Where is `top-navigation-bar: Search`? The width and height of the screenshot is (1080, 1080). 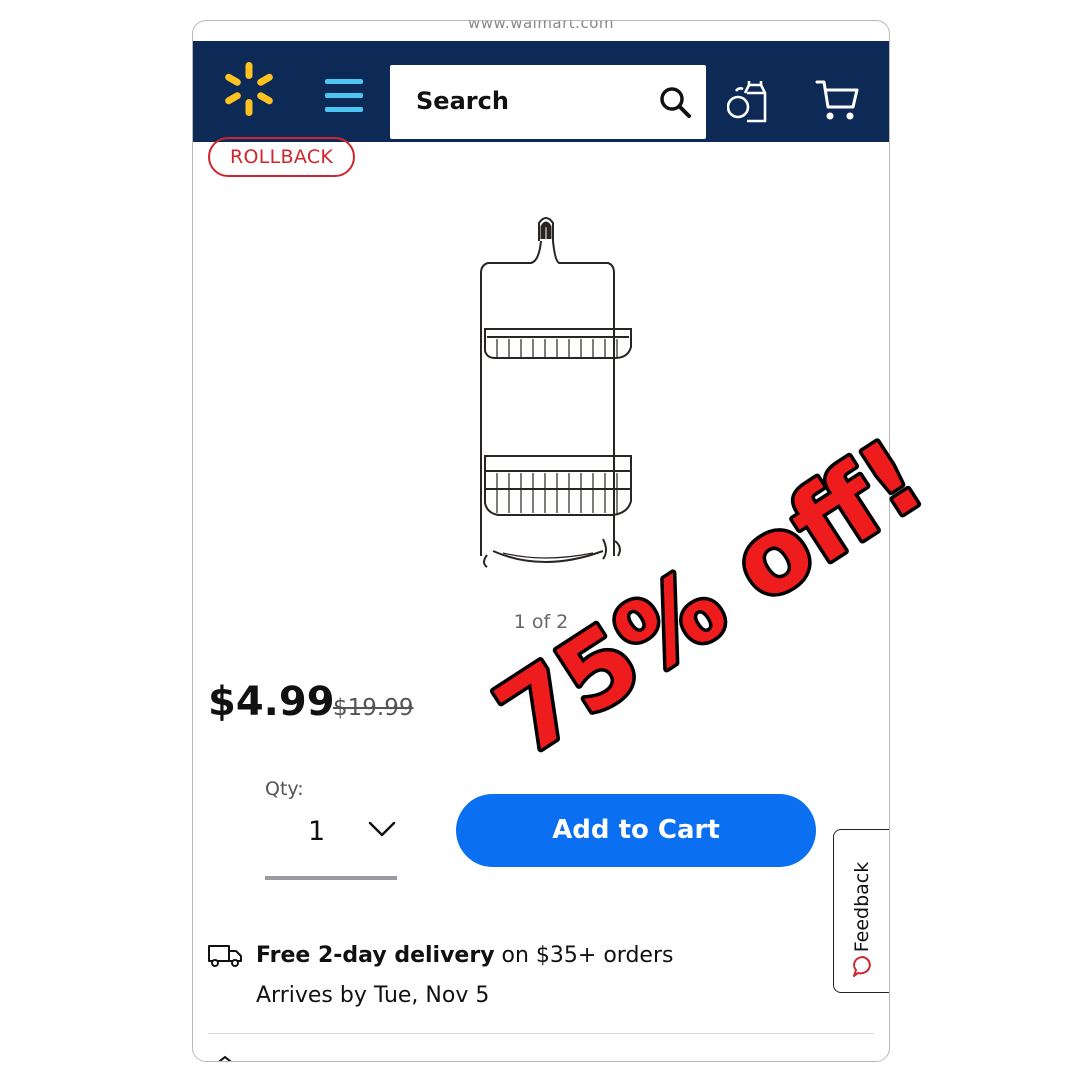 top-navigation-bar: Search is located at coordinates (541, 91).